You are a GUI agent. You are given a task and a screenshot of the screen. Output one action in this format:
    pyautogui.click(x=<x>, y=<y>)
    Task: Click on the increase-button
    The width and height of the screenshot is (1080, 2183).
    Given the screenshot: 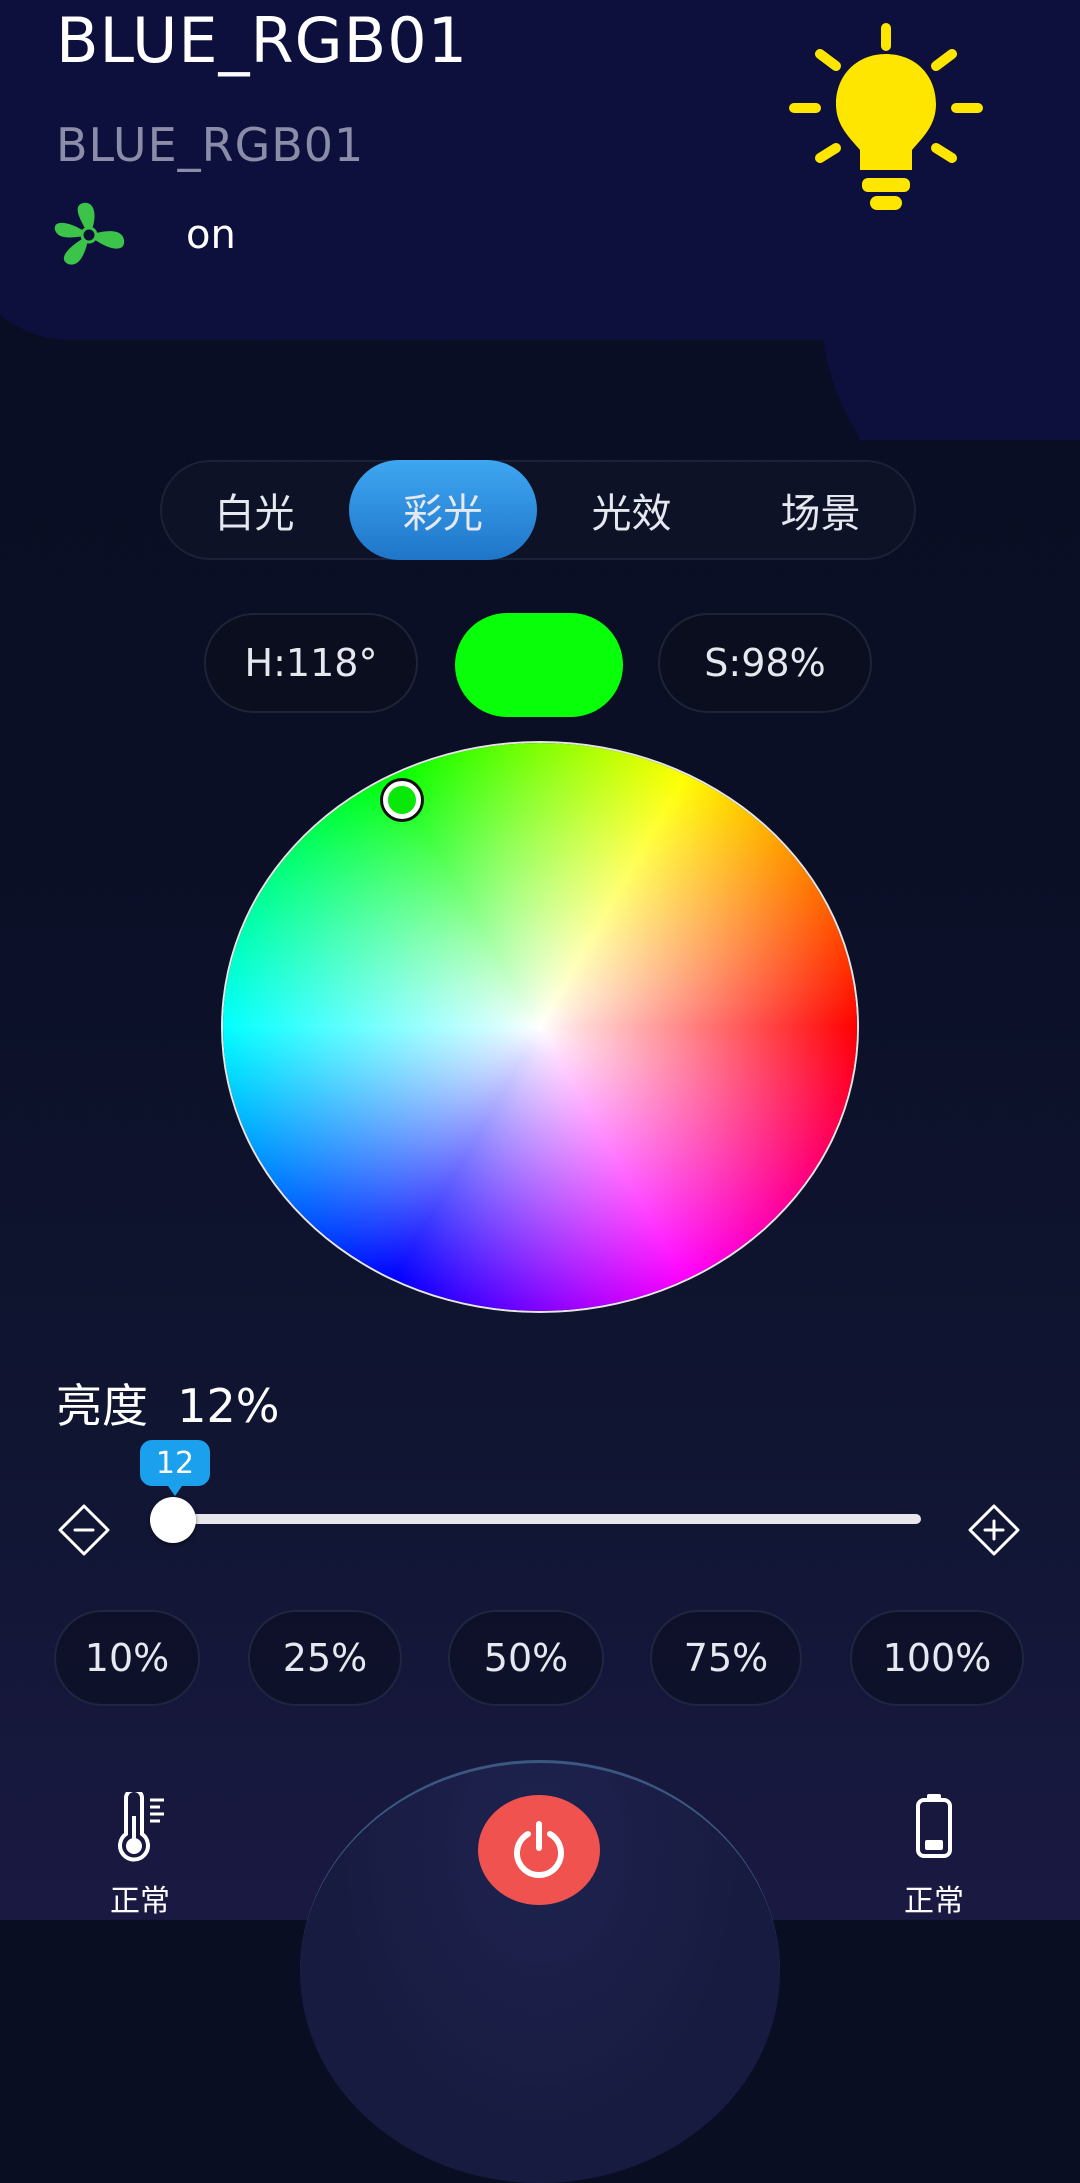 What is the action you would take?
    pyautogui.click(x=994, y=1530)
    